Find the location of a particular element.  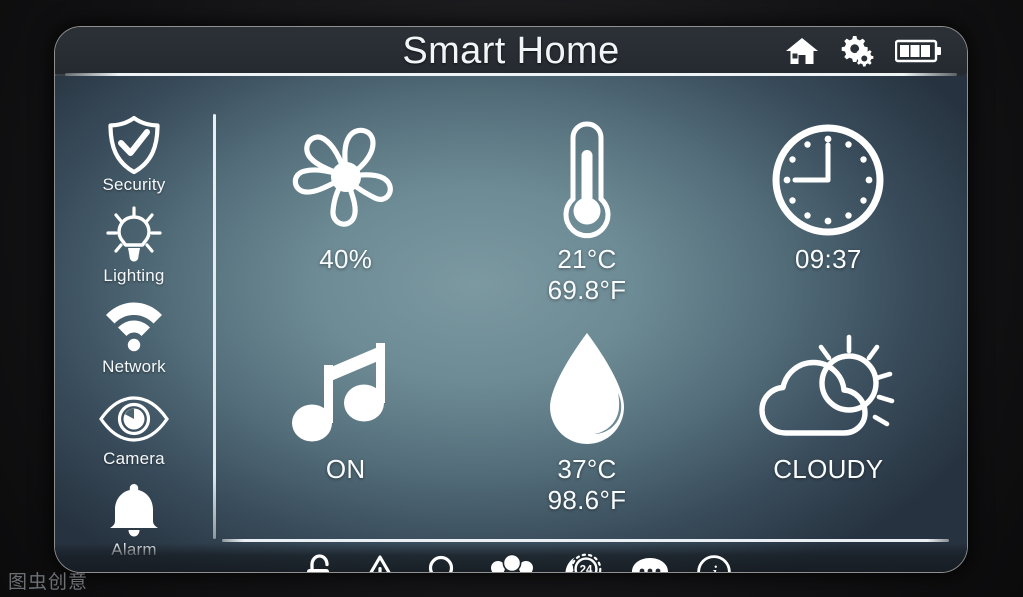

tile-clock: 09:37 is located at coordinates (828, 217).